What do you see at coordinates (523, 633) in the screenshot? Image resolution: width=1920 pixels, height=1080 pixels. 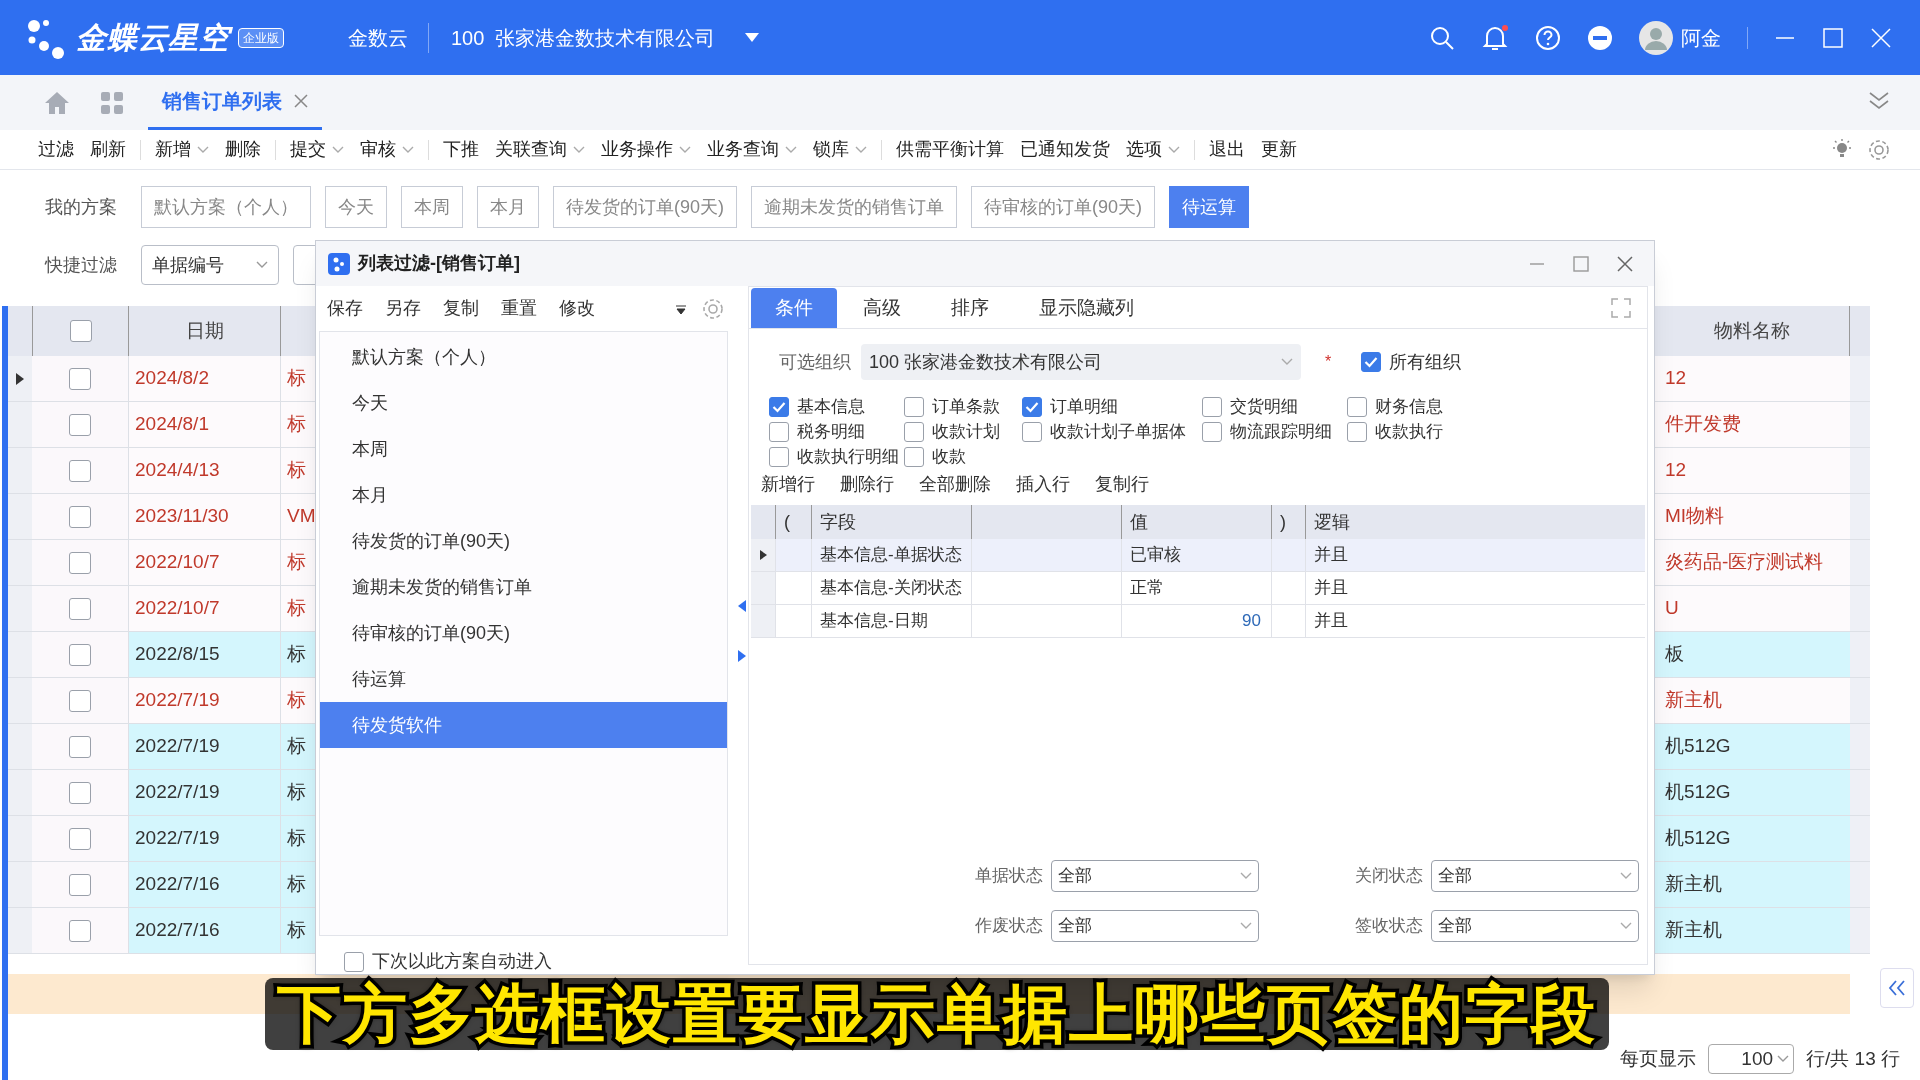 I see `scheme-list-item: 待审核的订单(90天)` at bounding box center [523, 633].